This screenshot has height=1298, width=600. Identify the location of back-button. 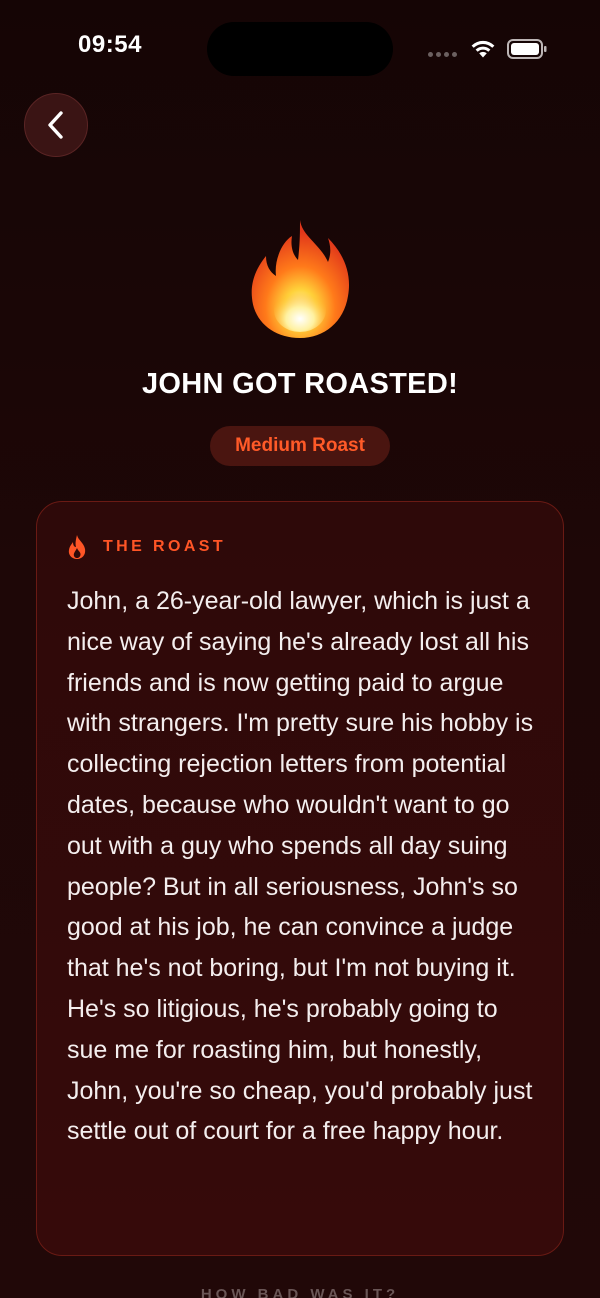
(56, 125).